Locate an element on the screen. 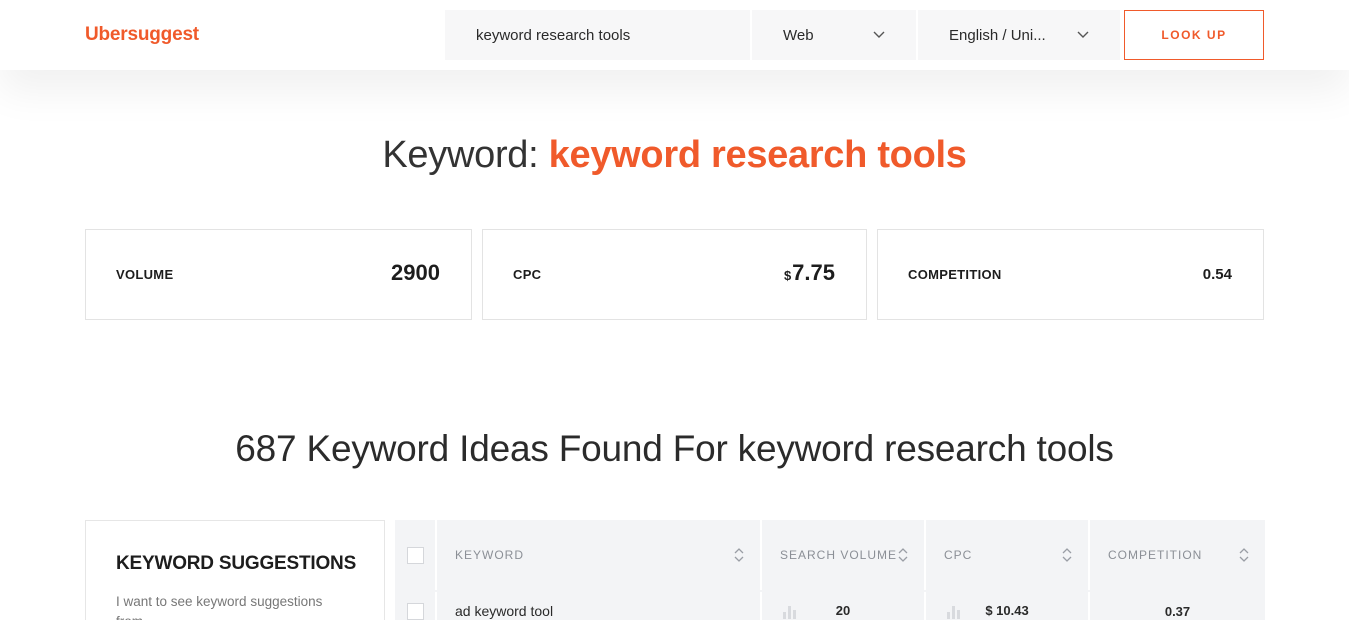  row-cpc-cell: $ 10.43 is located at coordinates (1008, 606).